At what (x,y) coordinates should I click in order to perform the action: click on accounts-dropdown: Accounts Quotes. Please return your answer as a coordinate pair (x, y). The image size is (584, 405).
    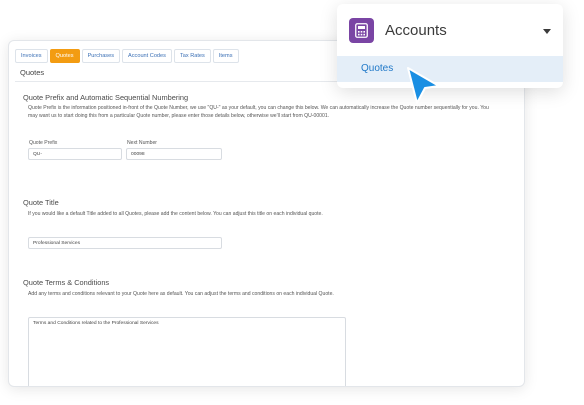
    Looking at the image, I should click on (450, 46).